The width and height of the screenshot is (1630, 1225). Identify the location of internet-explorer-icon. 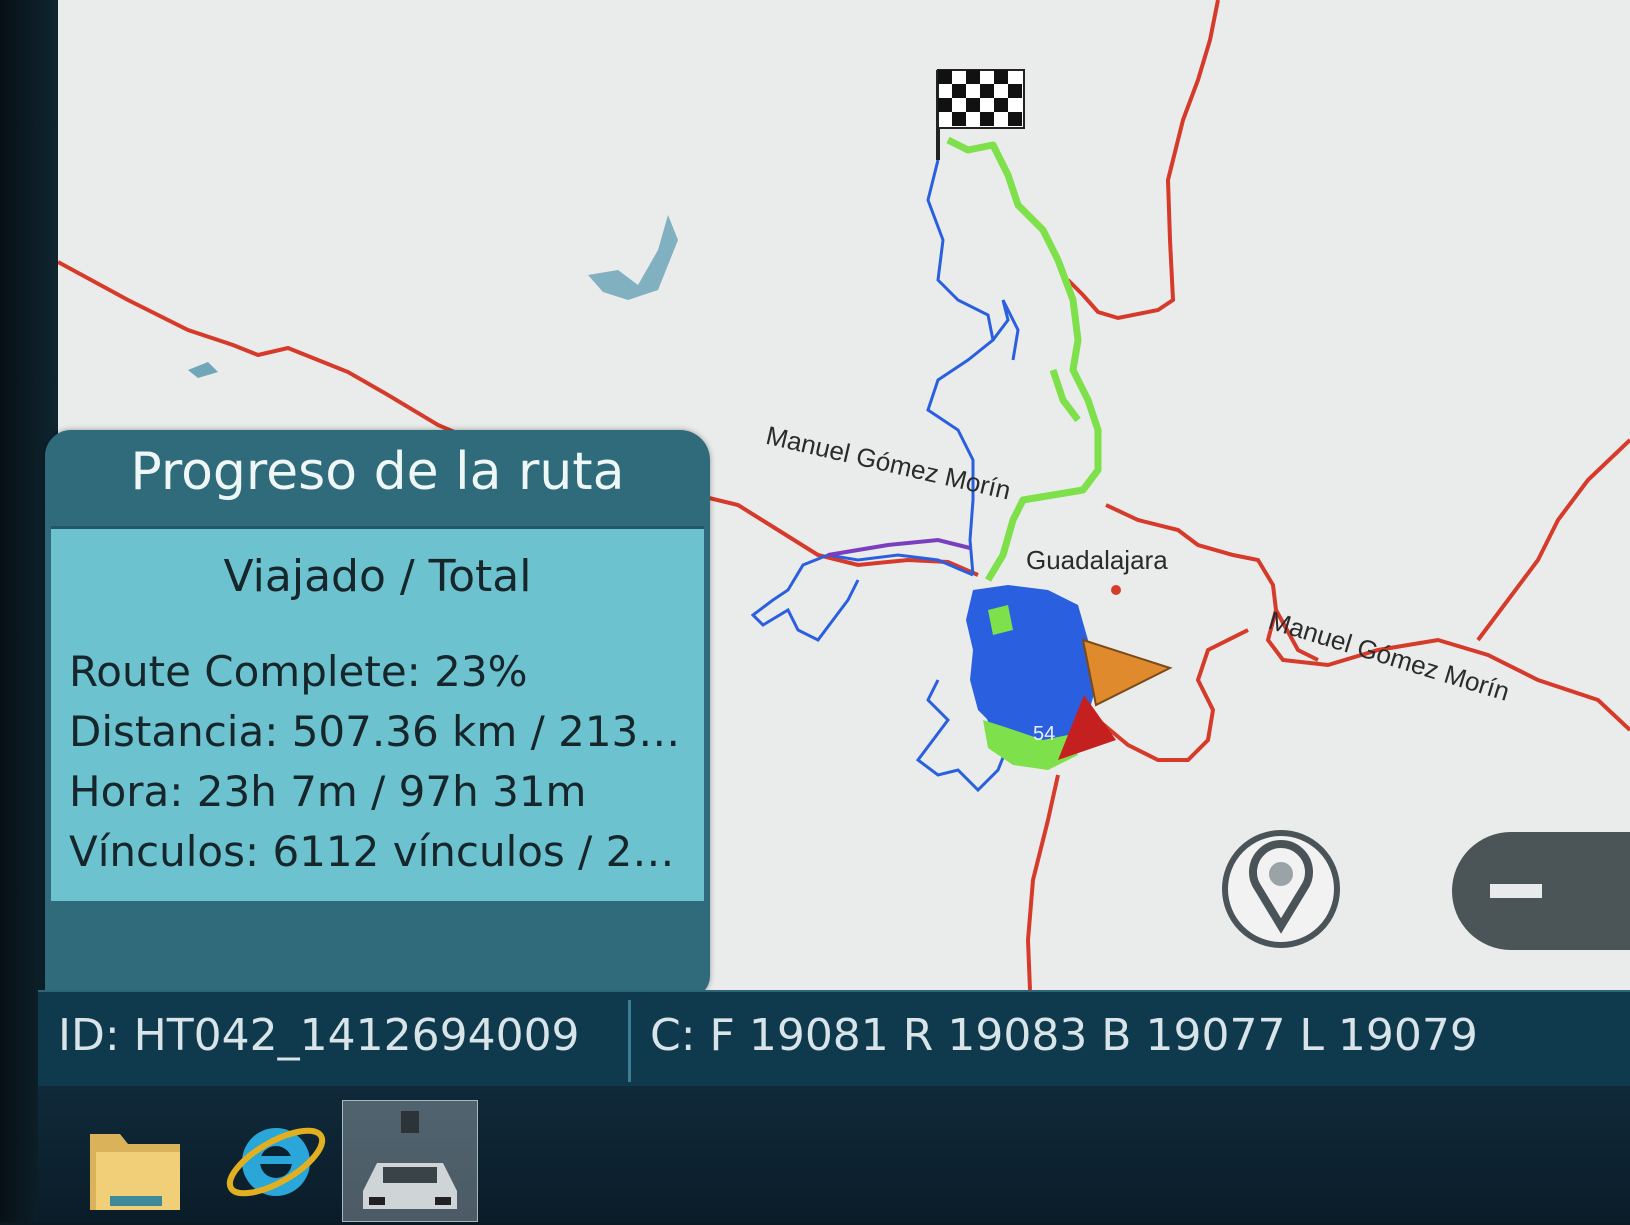
(276, 1162).